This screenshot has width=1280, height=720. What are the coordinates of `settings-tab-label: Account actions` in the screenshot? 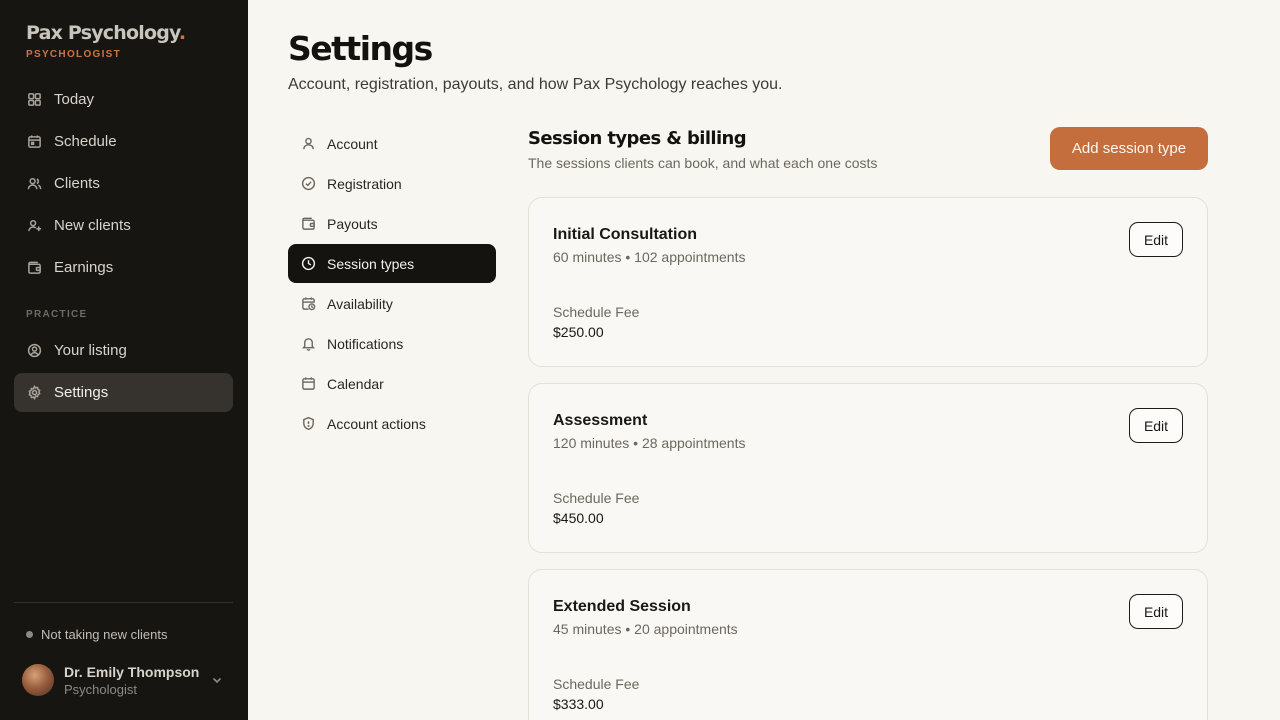 It's located at (376, 423).